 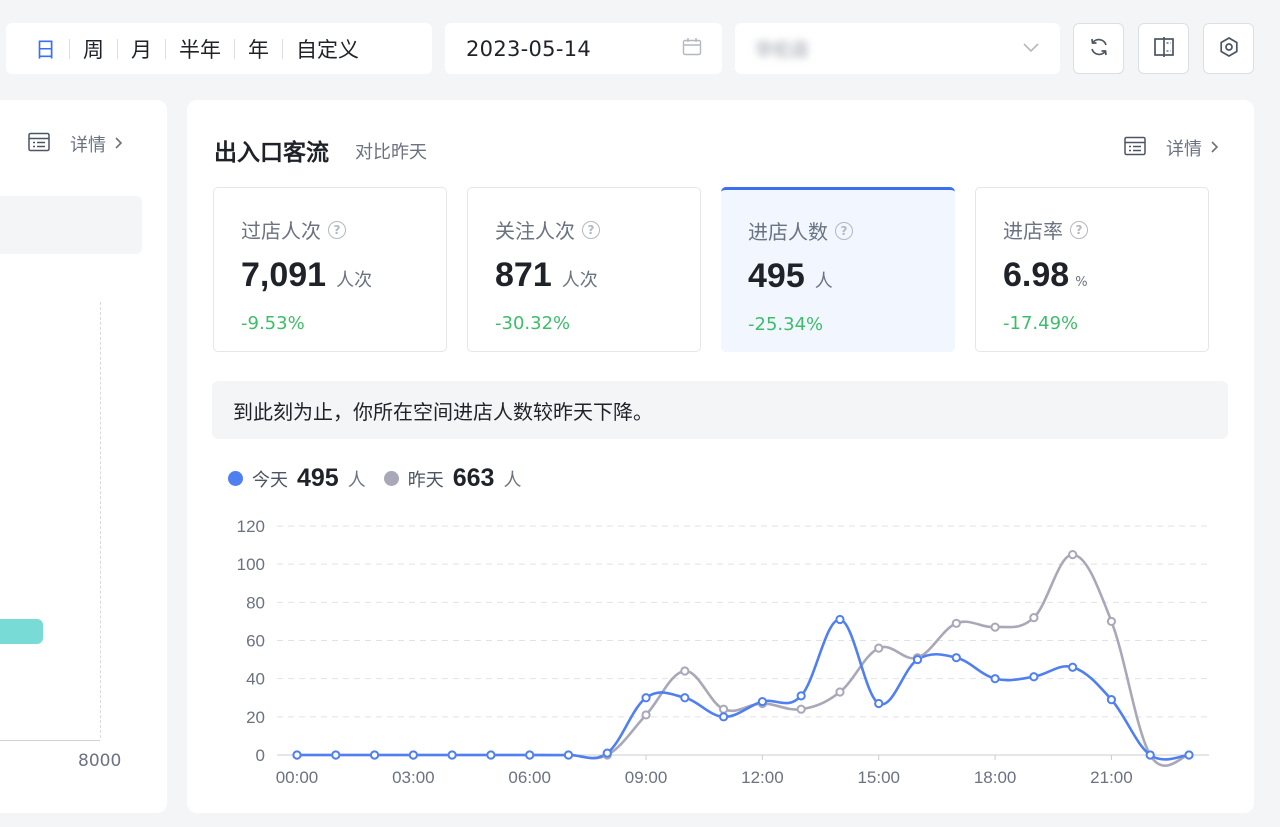 I want to click on metric-value: 7,091, so click(x=284, y=275).